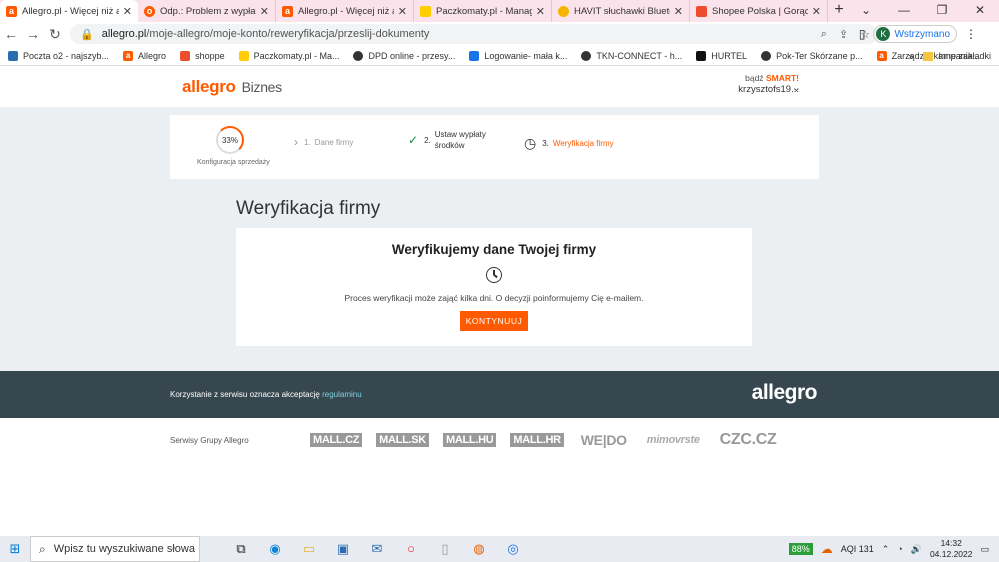 The width and height of the screenshot is (999, 562). I want to click on footer-logo: allegro, so click(785, 393).